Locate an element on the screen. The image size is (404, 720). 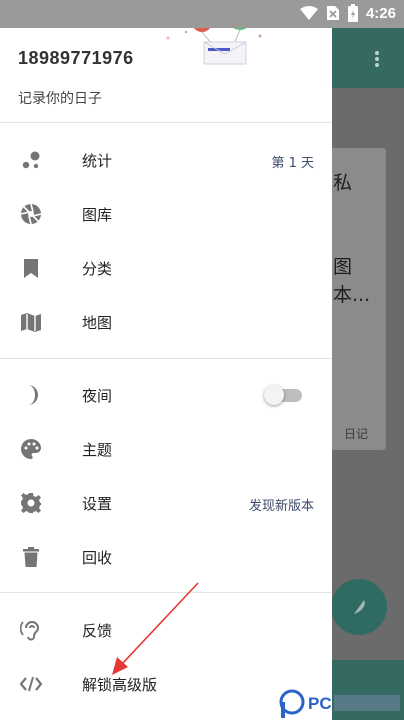
camera-aperture-icon is located at coordinates (31, 214).